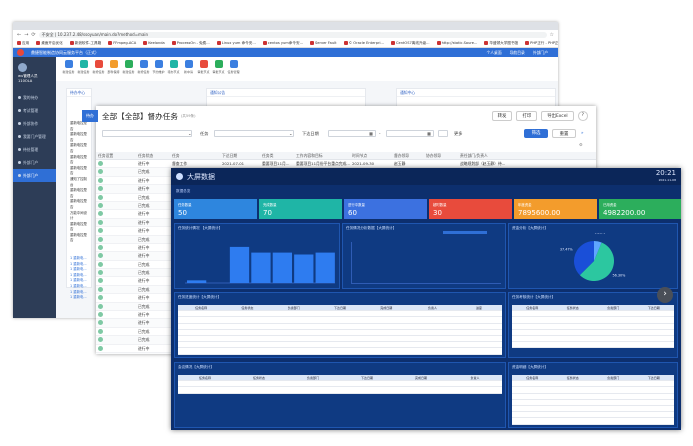 Image resolution: width=693 pixels, height=446 pixels. Describe the element at coordinates (158, 67) in the screenshot. I see `shortcut-item: 节约维护` at that location.